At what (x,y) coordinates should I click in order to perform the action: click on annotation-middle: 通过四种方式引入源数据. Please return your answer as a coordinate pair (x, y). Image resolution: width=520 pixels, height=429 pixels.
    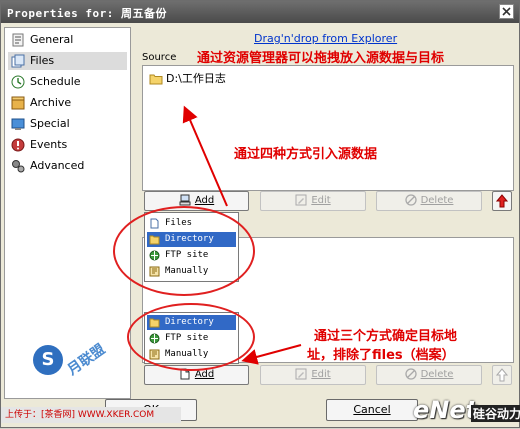
    Looking at the image, I should click on (306, 154).